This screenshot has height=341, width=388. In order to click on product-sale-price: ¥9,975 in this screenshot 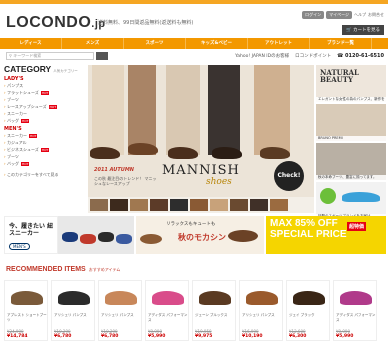, I will do `click(204, 336)`.